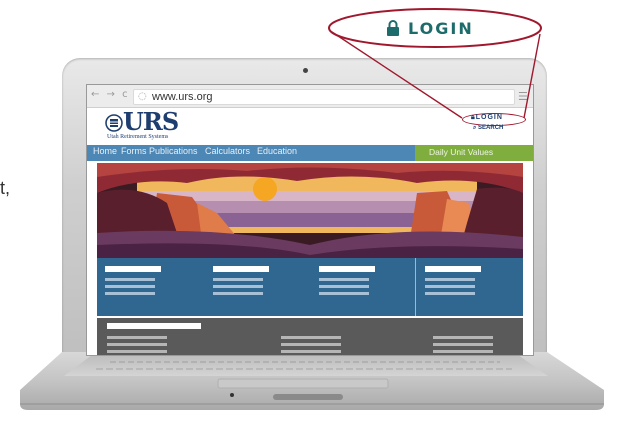 The image size is (621, 441). I want to click on urs-logo-icon, so click(114, 123).